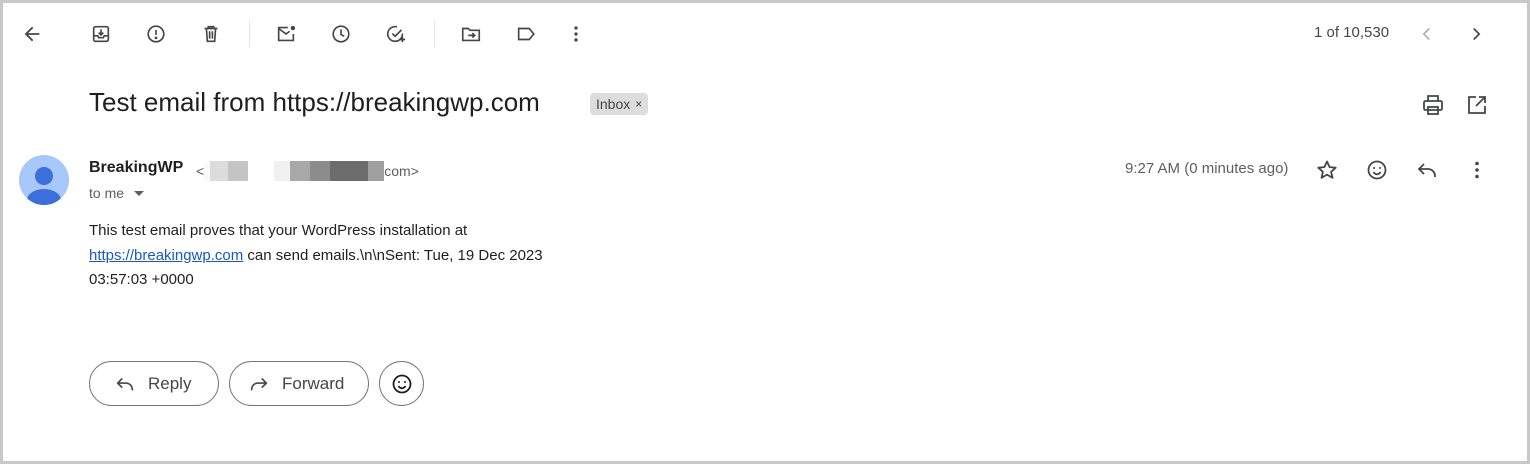  What do you see at coordinates (32, 34) in the screenshot?
I see `back-arrow-icon` at bounding box center [32, 34].